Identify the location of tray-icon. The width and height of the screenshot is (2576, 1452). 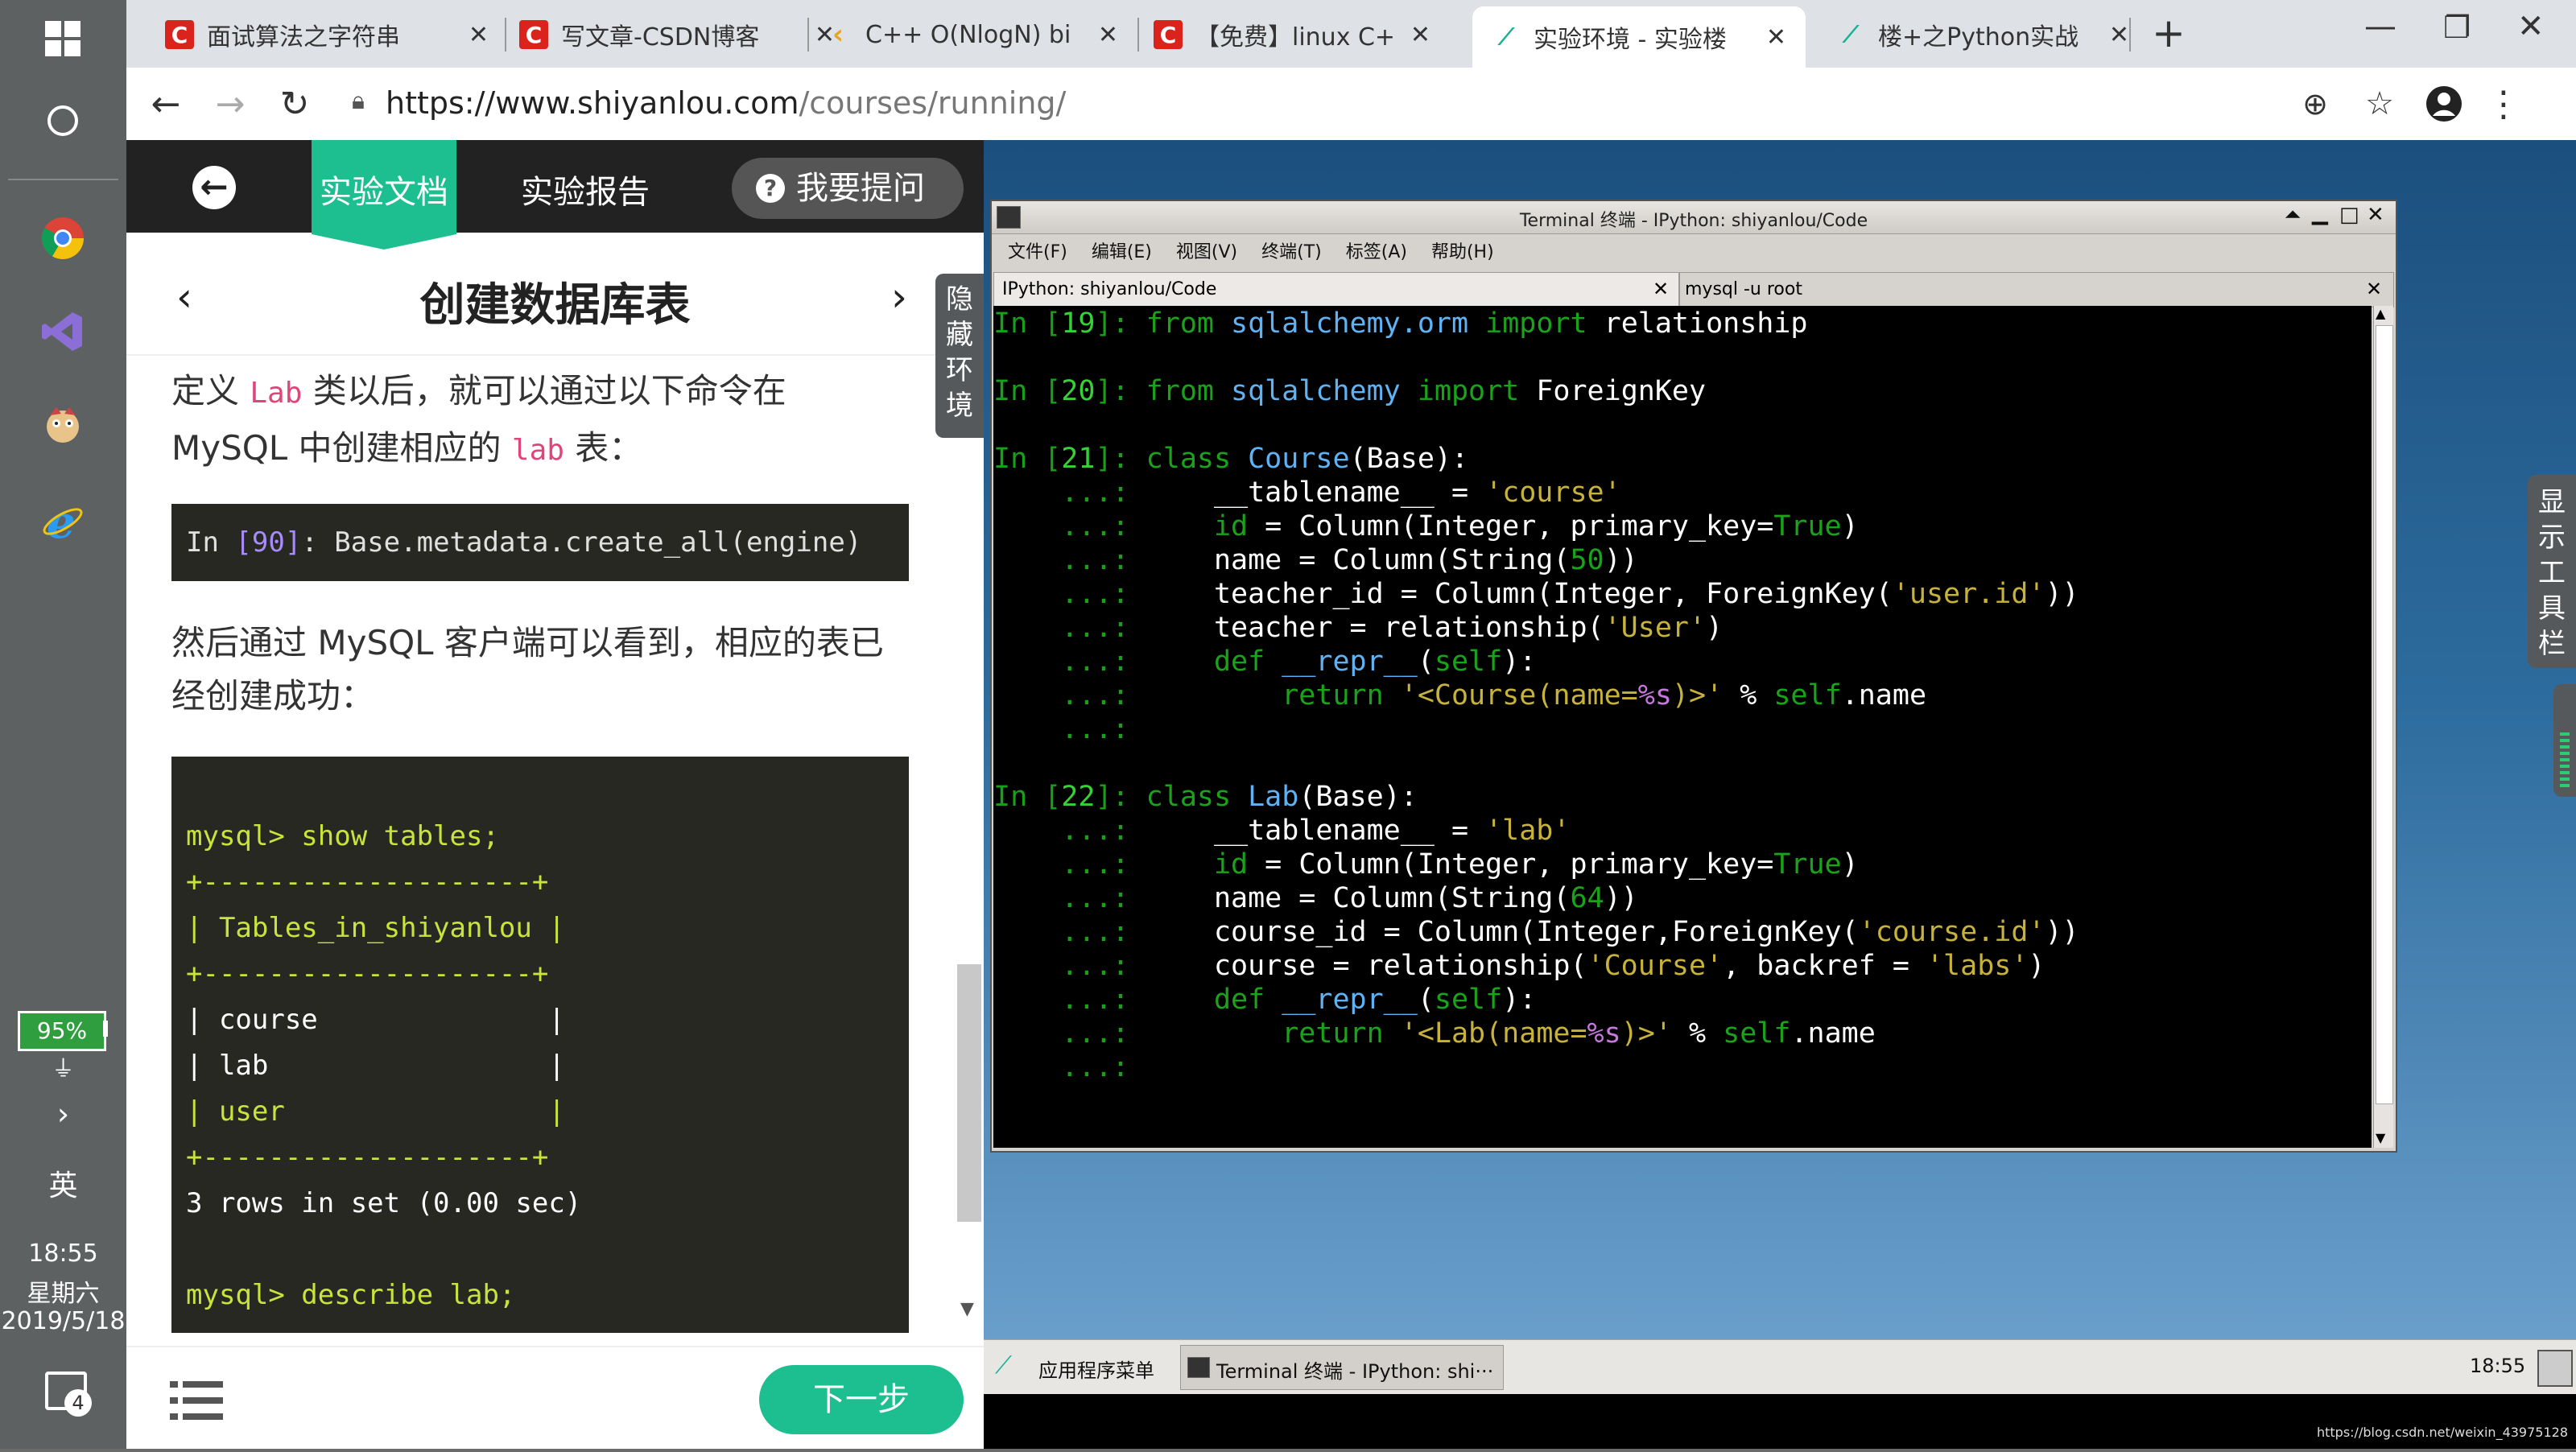
(2555, 1368).